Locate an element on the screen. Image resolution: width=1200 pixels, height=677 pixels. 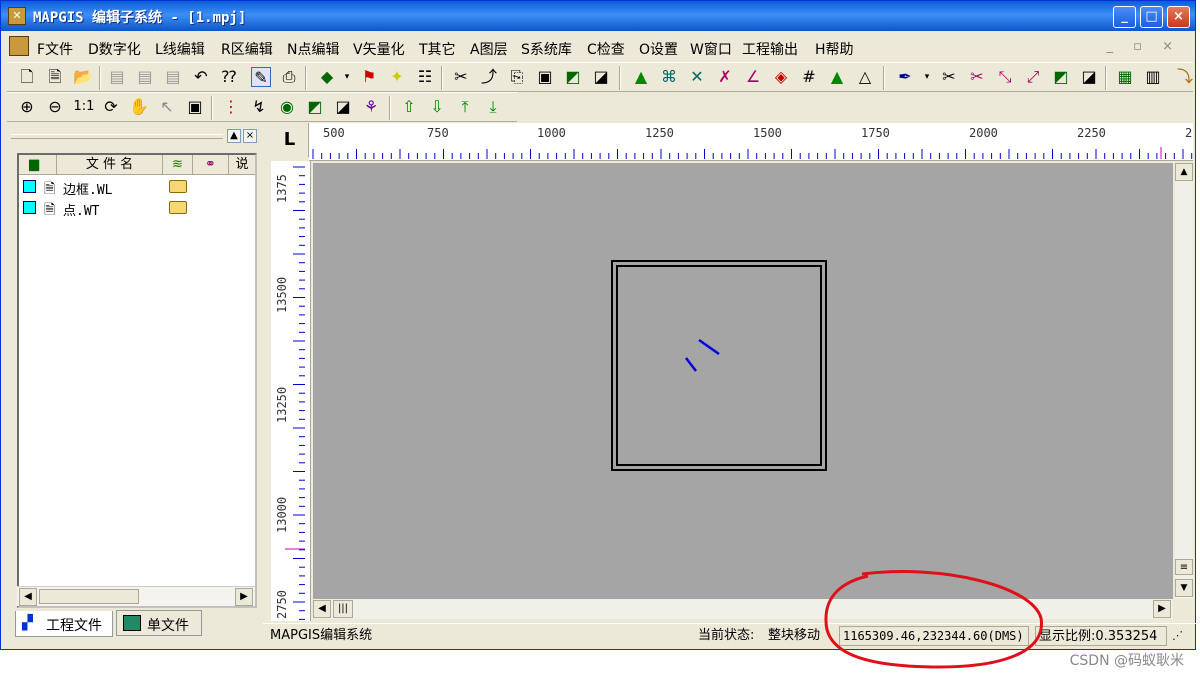
horizontal-scrollbar: ◀ ▶ is located at coordinates (136, 596).